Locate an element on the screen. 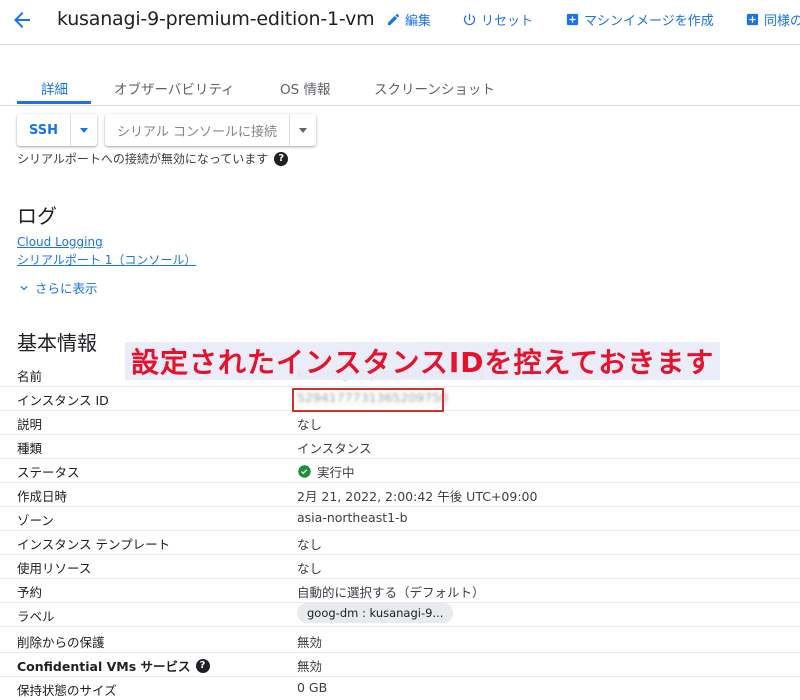 Image resolution: width=800 pixels, height=700 pixels. property-row-type: 種類 インスタンス is located at coordinates (400, 446).